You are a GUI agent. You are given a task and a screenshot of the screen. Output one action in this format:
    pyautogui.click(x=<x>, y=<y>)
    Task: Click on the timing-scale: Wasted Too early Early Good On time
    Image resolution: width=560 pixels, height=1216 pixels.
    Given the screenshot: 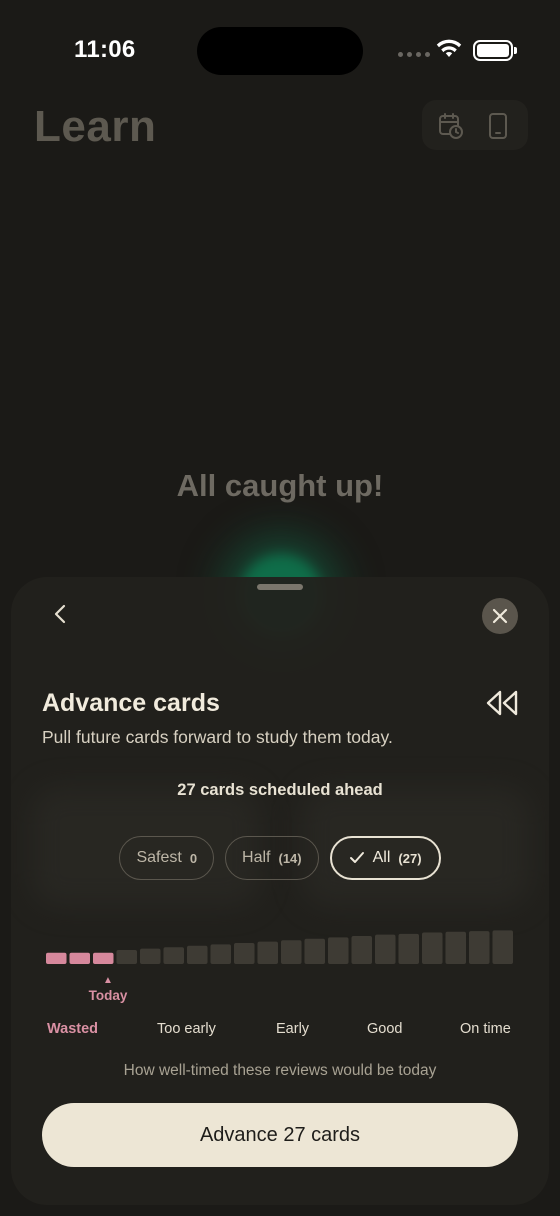 What is the action you would take?
    pyautogui.click(x=280, y=1031)
    